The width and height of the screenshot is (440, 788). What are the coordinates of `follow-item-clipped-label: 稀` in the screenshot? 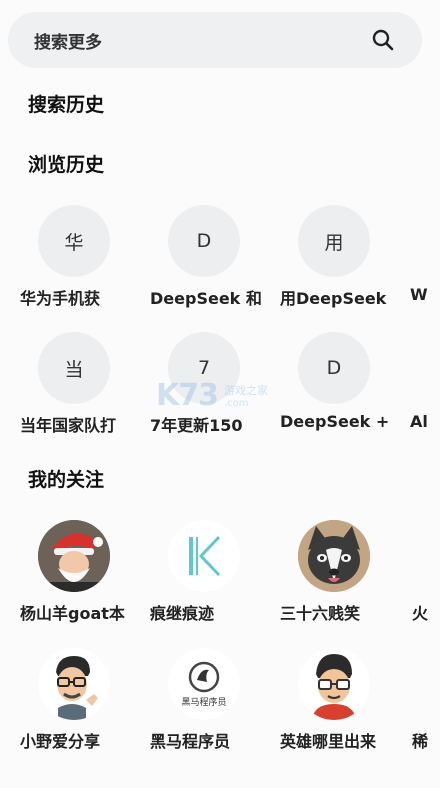 It's located at (420, 740).